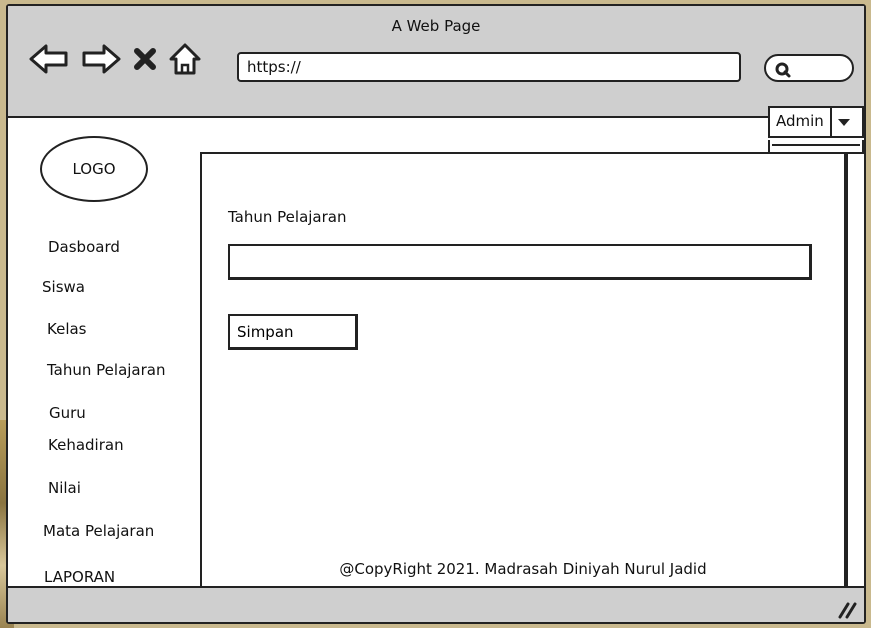 The image size is (871, 628). Describe the element at coordinates (84, 247) in the screenshot. I see `sidebar-item-dasboard: Dasboard` at that location.